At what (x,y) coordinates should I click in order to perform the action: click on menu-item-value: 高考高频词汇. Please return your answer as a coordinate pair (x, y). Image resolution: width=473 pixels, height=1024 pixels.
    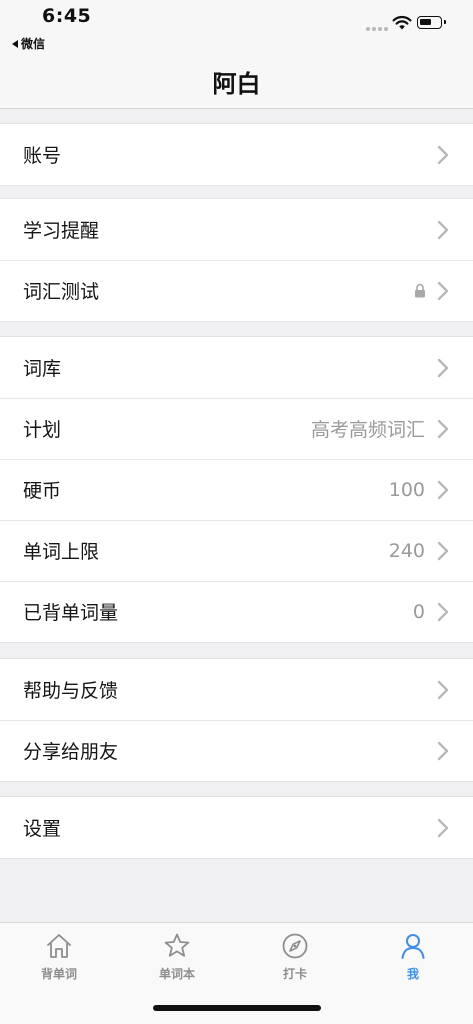
    Looking at the image, I should click on (367, 430).